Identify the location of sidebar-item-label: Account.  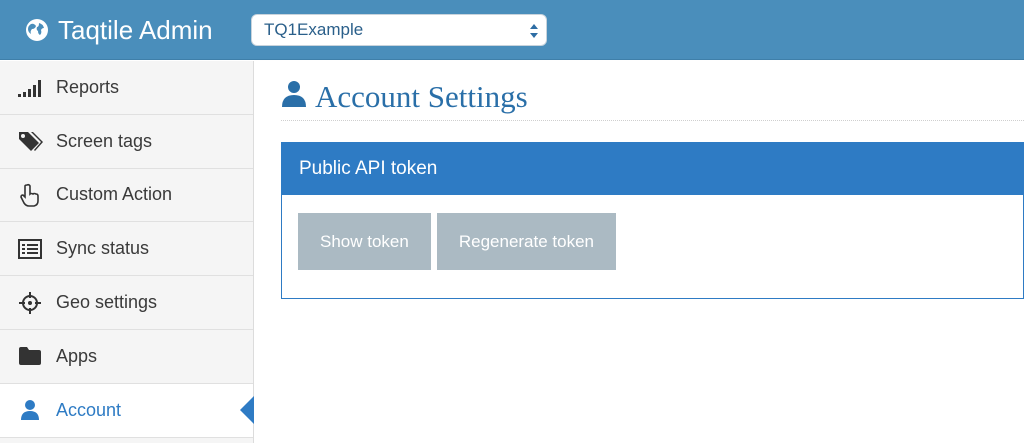
(89, 409).